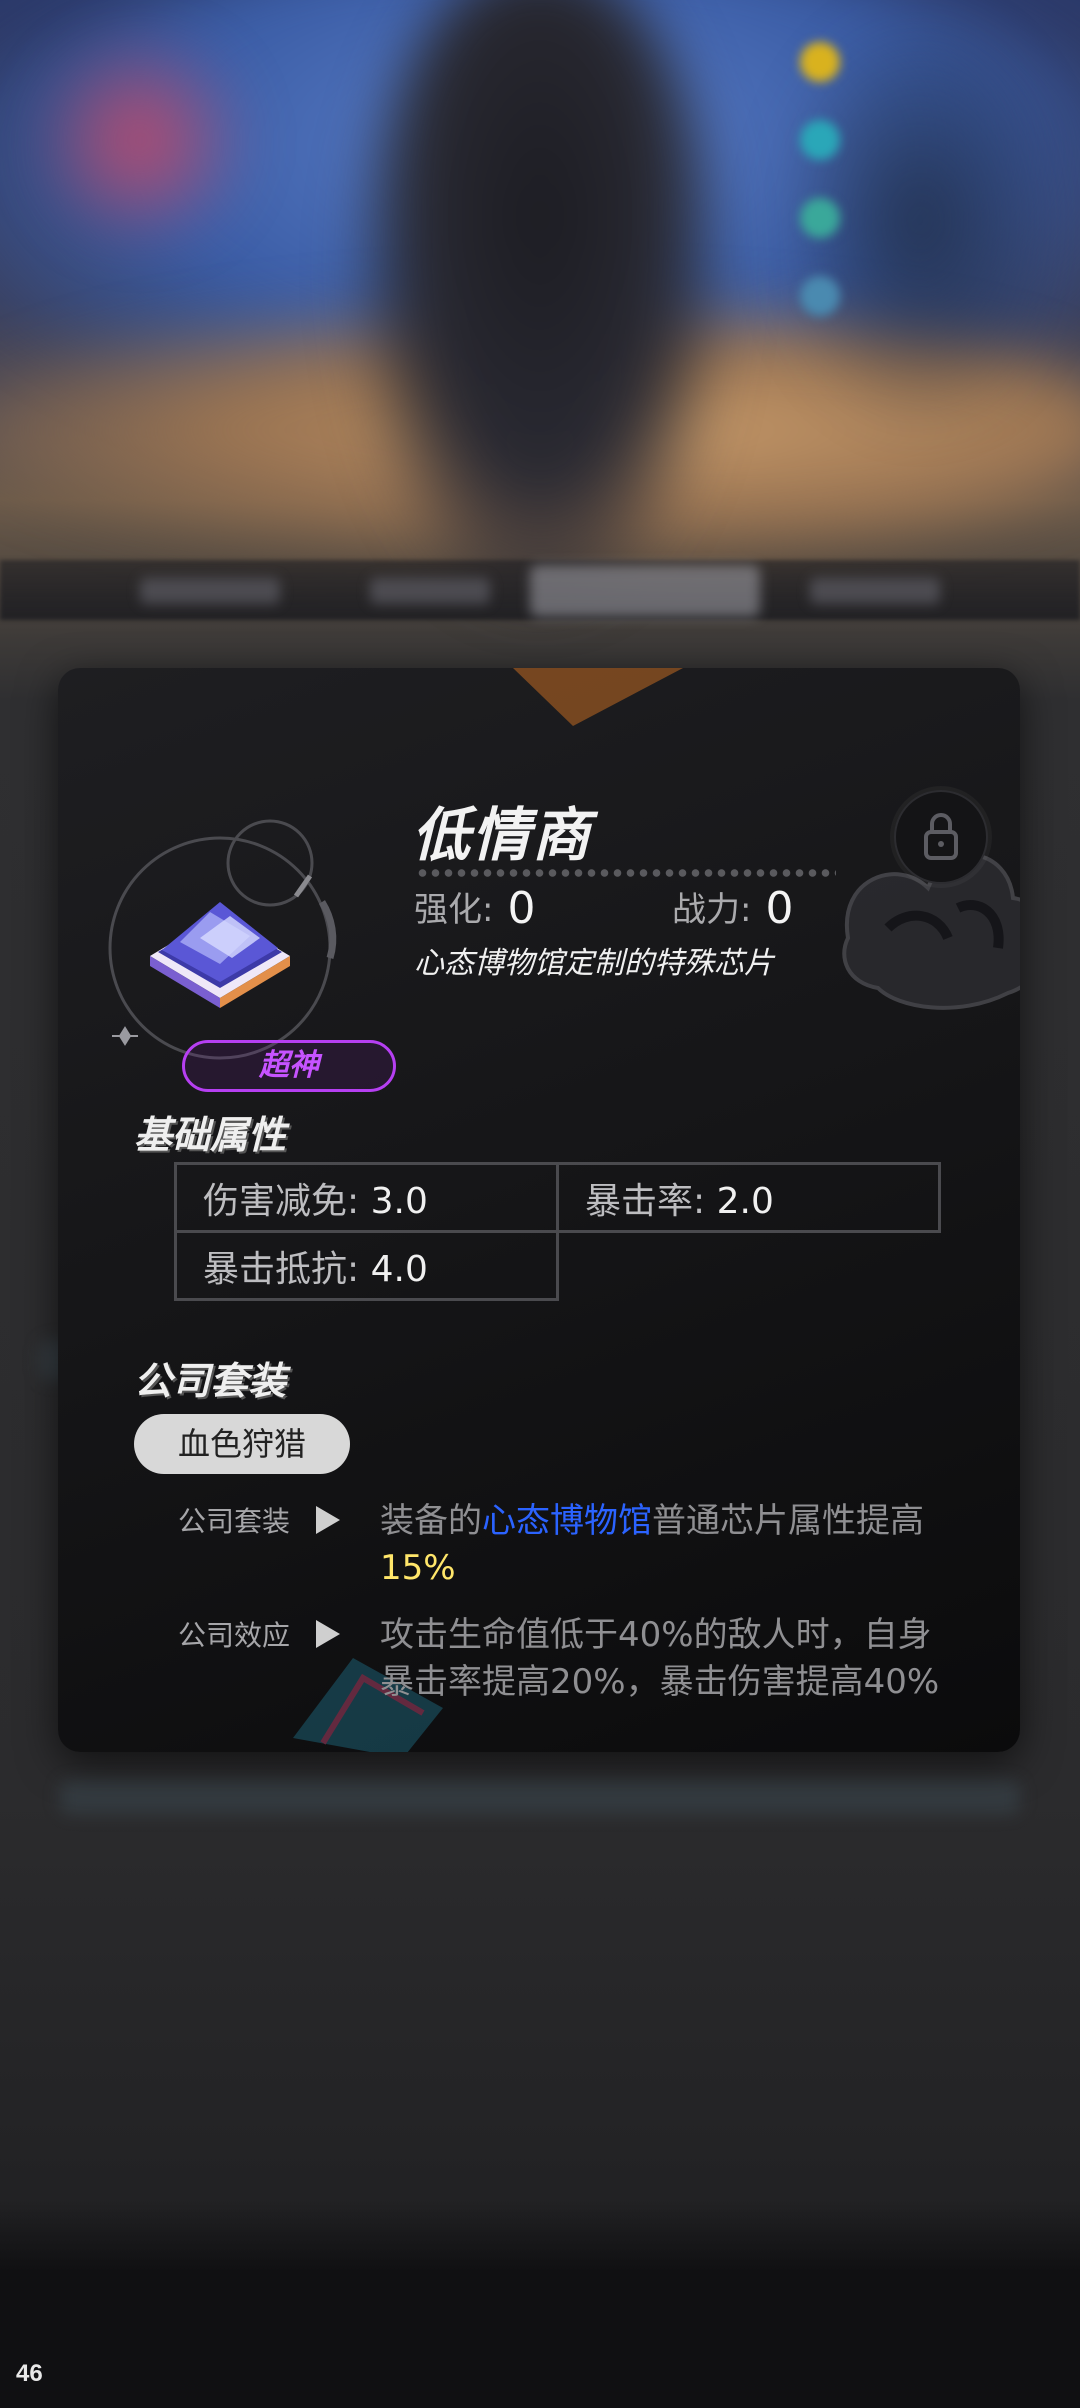 This screenshot has width=1080, height=2408. What do you see at coordinates (289, 1066) in the screenshot?
I see `rarity-badge: 超神` at bounding box center [289, 1066].